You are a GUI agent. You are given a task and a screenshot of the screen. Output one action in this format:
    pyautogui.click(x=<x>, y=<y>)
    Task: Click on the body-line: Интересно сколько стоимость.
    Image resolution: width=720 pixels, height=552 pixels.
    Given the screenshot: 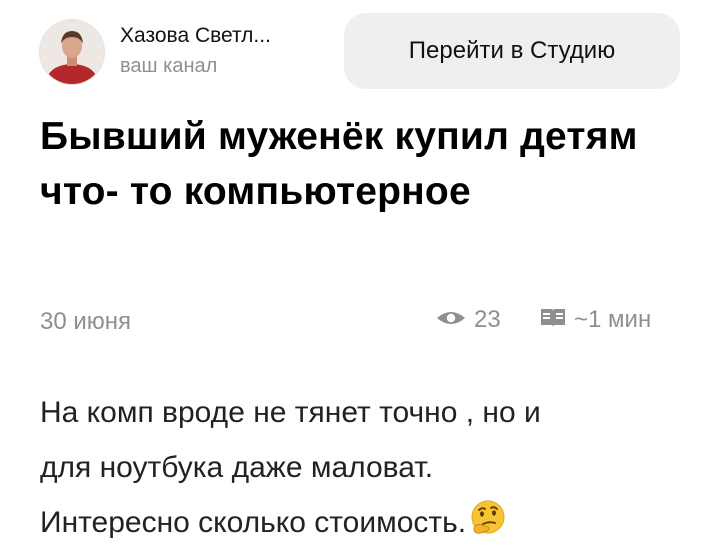 What is the action you would take?
    pyautogui.click(x=253, y=522)
    